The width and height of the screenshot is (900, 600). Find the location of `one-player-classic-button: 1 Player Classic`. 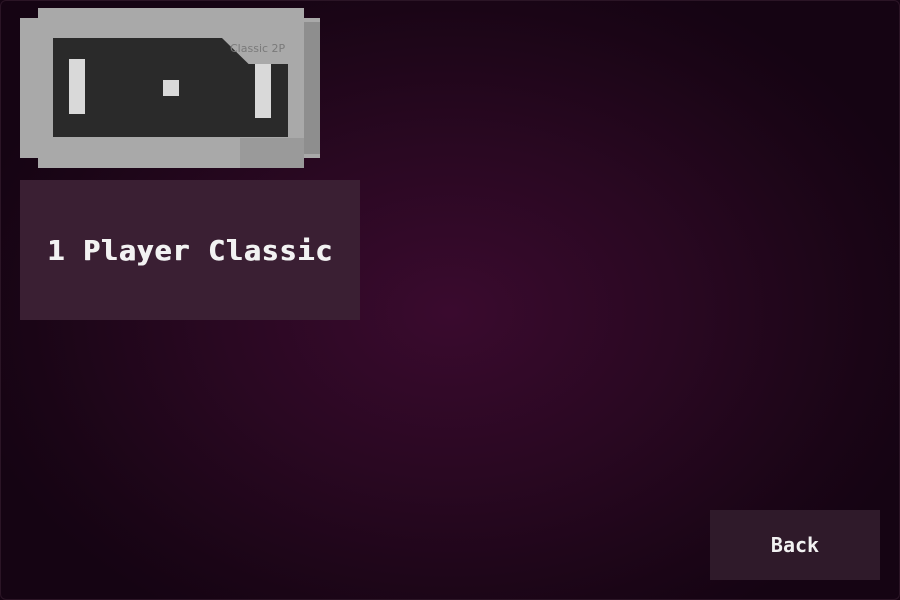

one-player-classic-button: 1 Player Classic is located at coordinates (190, 250).